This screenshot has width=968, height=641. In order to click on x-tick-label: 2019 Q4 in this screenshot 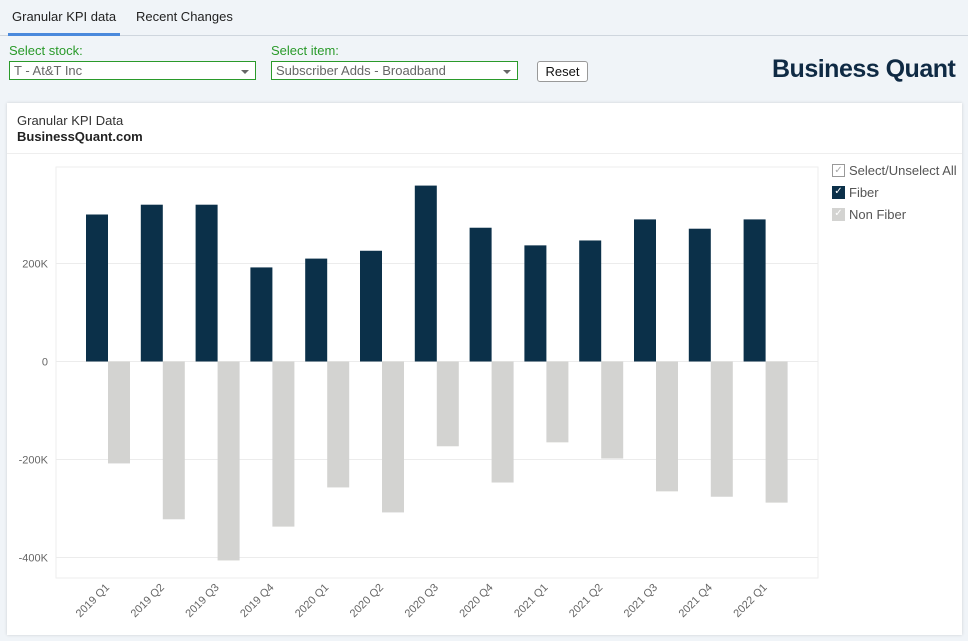, I will do `click(257, 601)`.